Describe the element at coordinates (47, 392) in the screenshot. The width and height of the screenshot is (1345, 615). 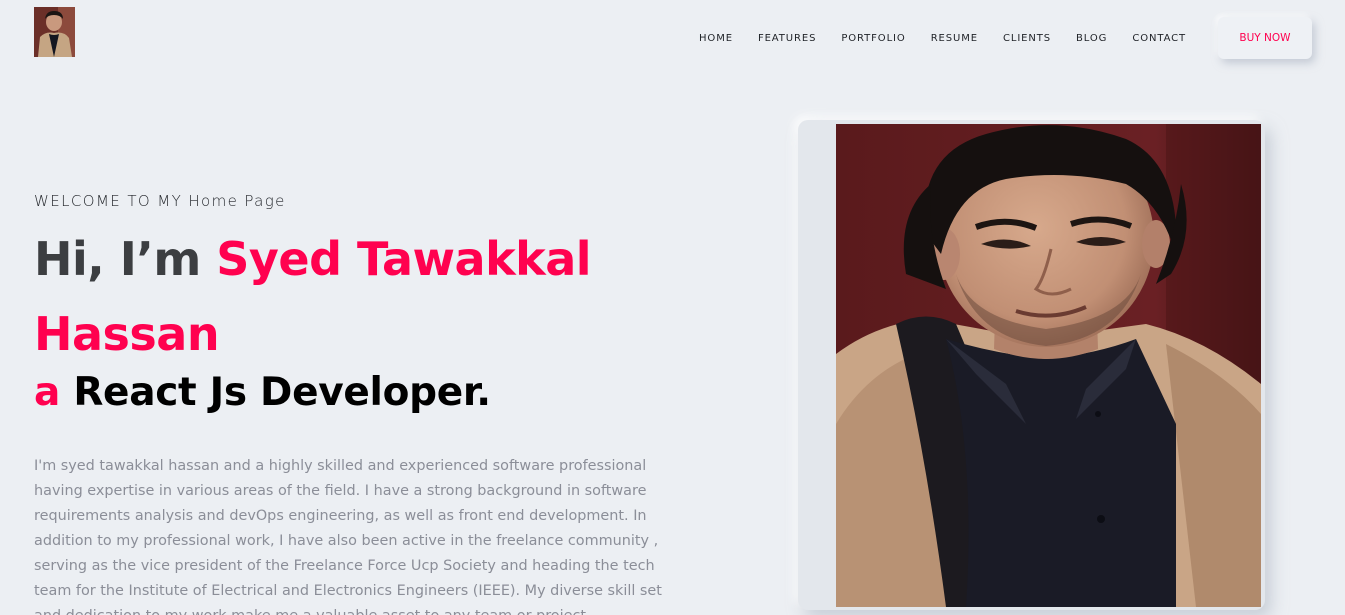
I see `role-article: a` at that location.